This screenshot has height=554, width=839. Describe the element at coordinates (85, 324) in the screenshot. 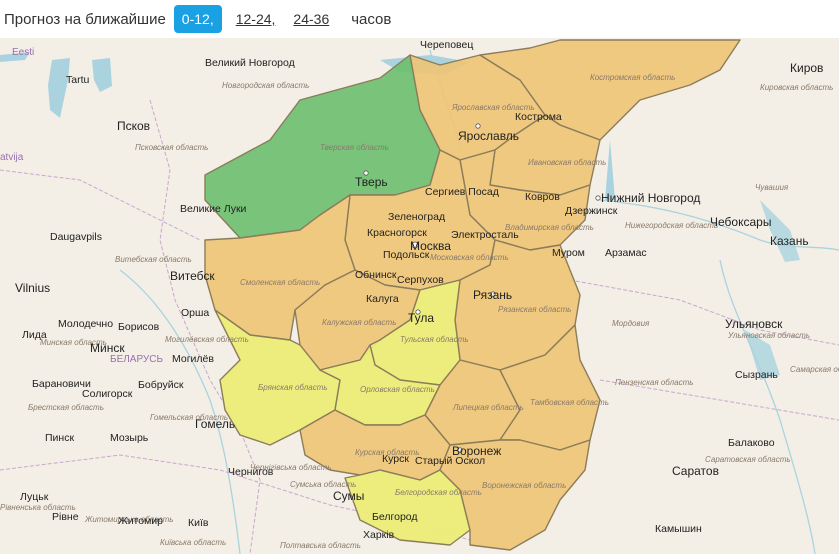

I see `city-molodechno: Молодечно` at that location.